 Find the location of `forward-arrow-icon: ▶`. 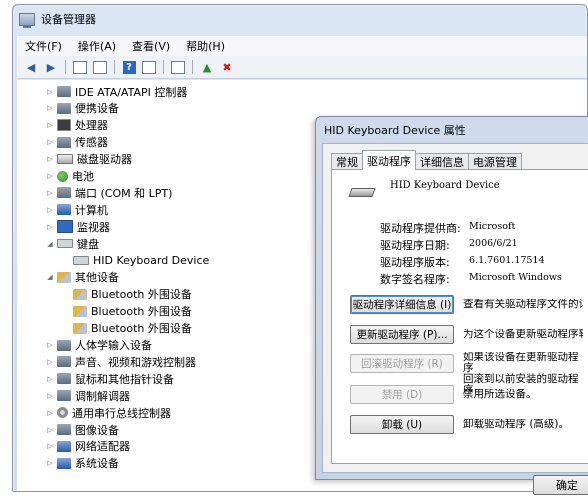

forward-arrow-icon: ▶ is located at coordinates (51, 67).